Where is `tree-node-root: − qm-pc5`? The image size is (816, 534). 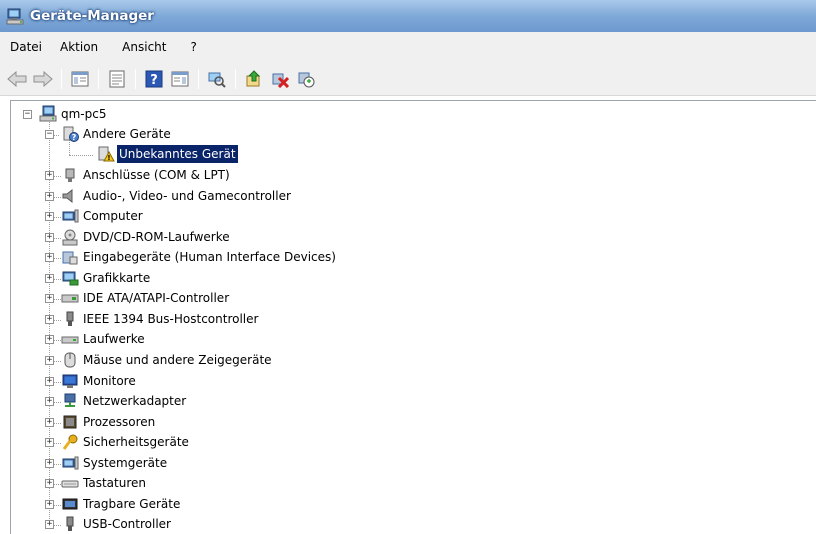 tree-node-root: − qm-pc5 is located at coordinates (111, 115).